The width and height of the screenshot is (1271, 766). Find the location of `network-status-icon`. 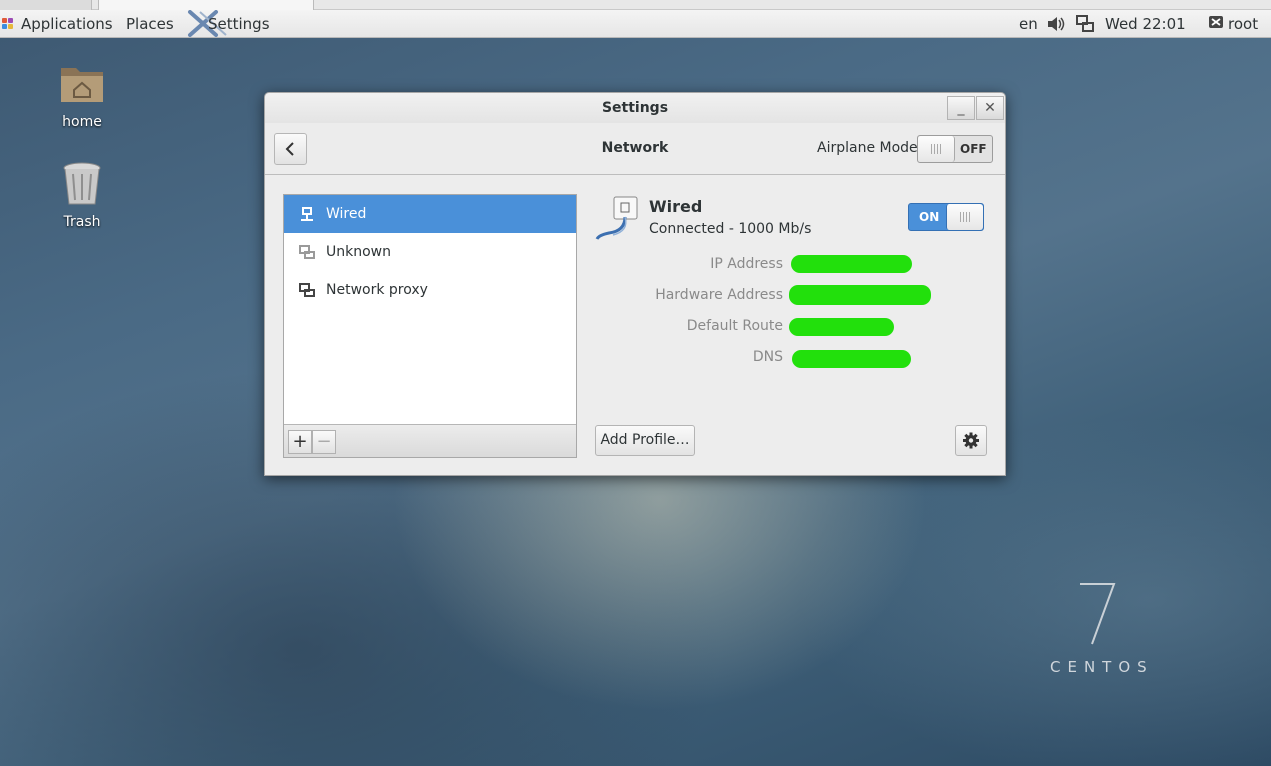

network-status-icon is located at coordinates (1085, 24).